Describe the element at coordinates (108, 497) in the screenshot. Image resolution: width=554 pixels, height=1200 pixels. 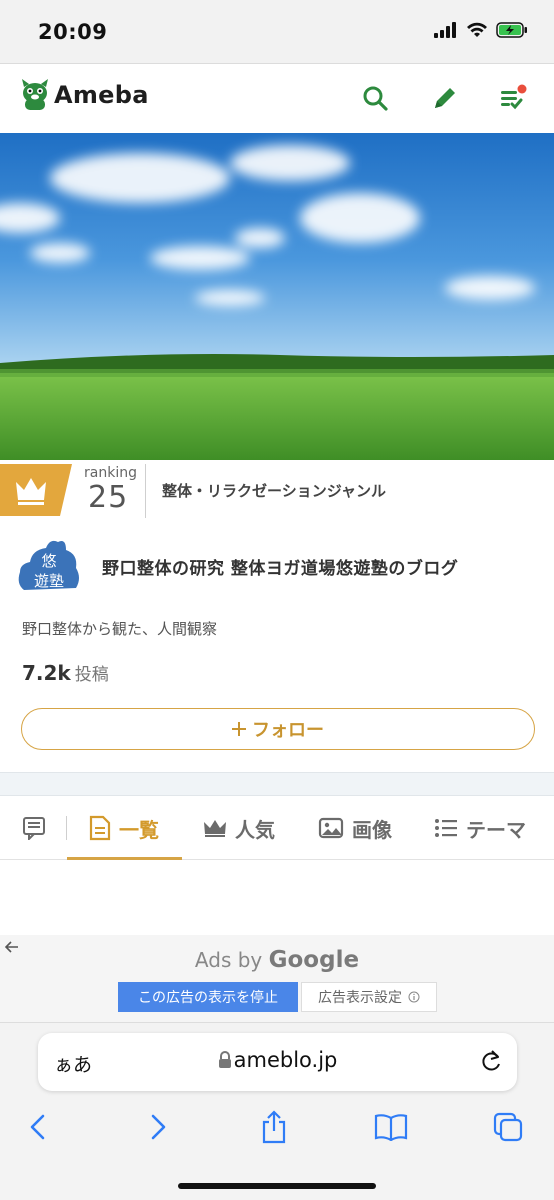
I see `ranking-number: 25` at that location.